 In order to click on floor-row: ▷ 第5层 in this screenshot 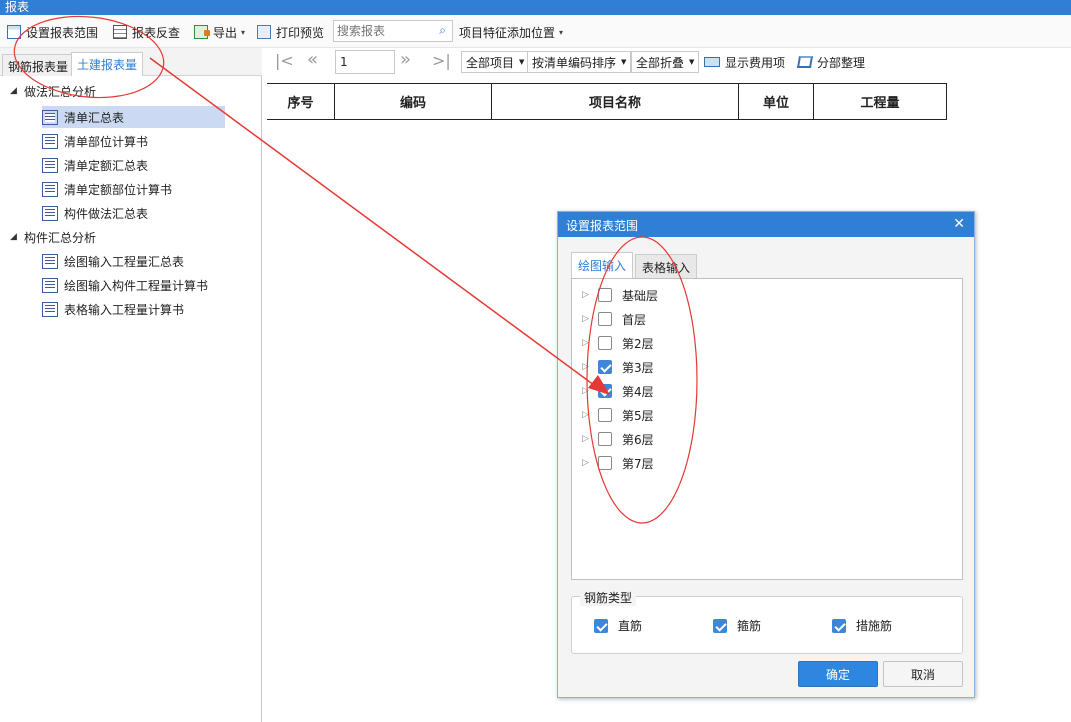, I will do `click(618, 415)`.